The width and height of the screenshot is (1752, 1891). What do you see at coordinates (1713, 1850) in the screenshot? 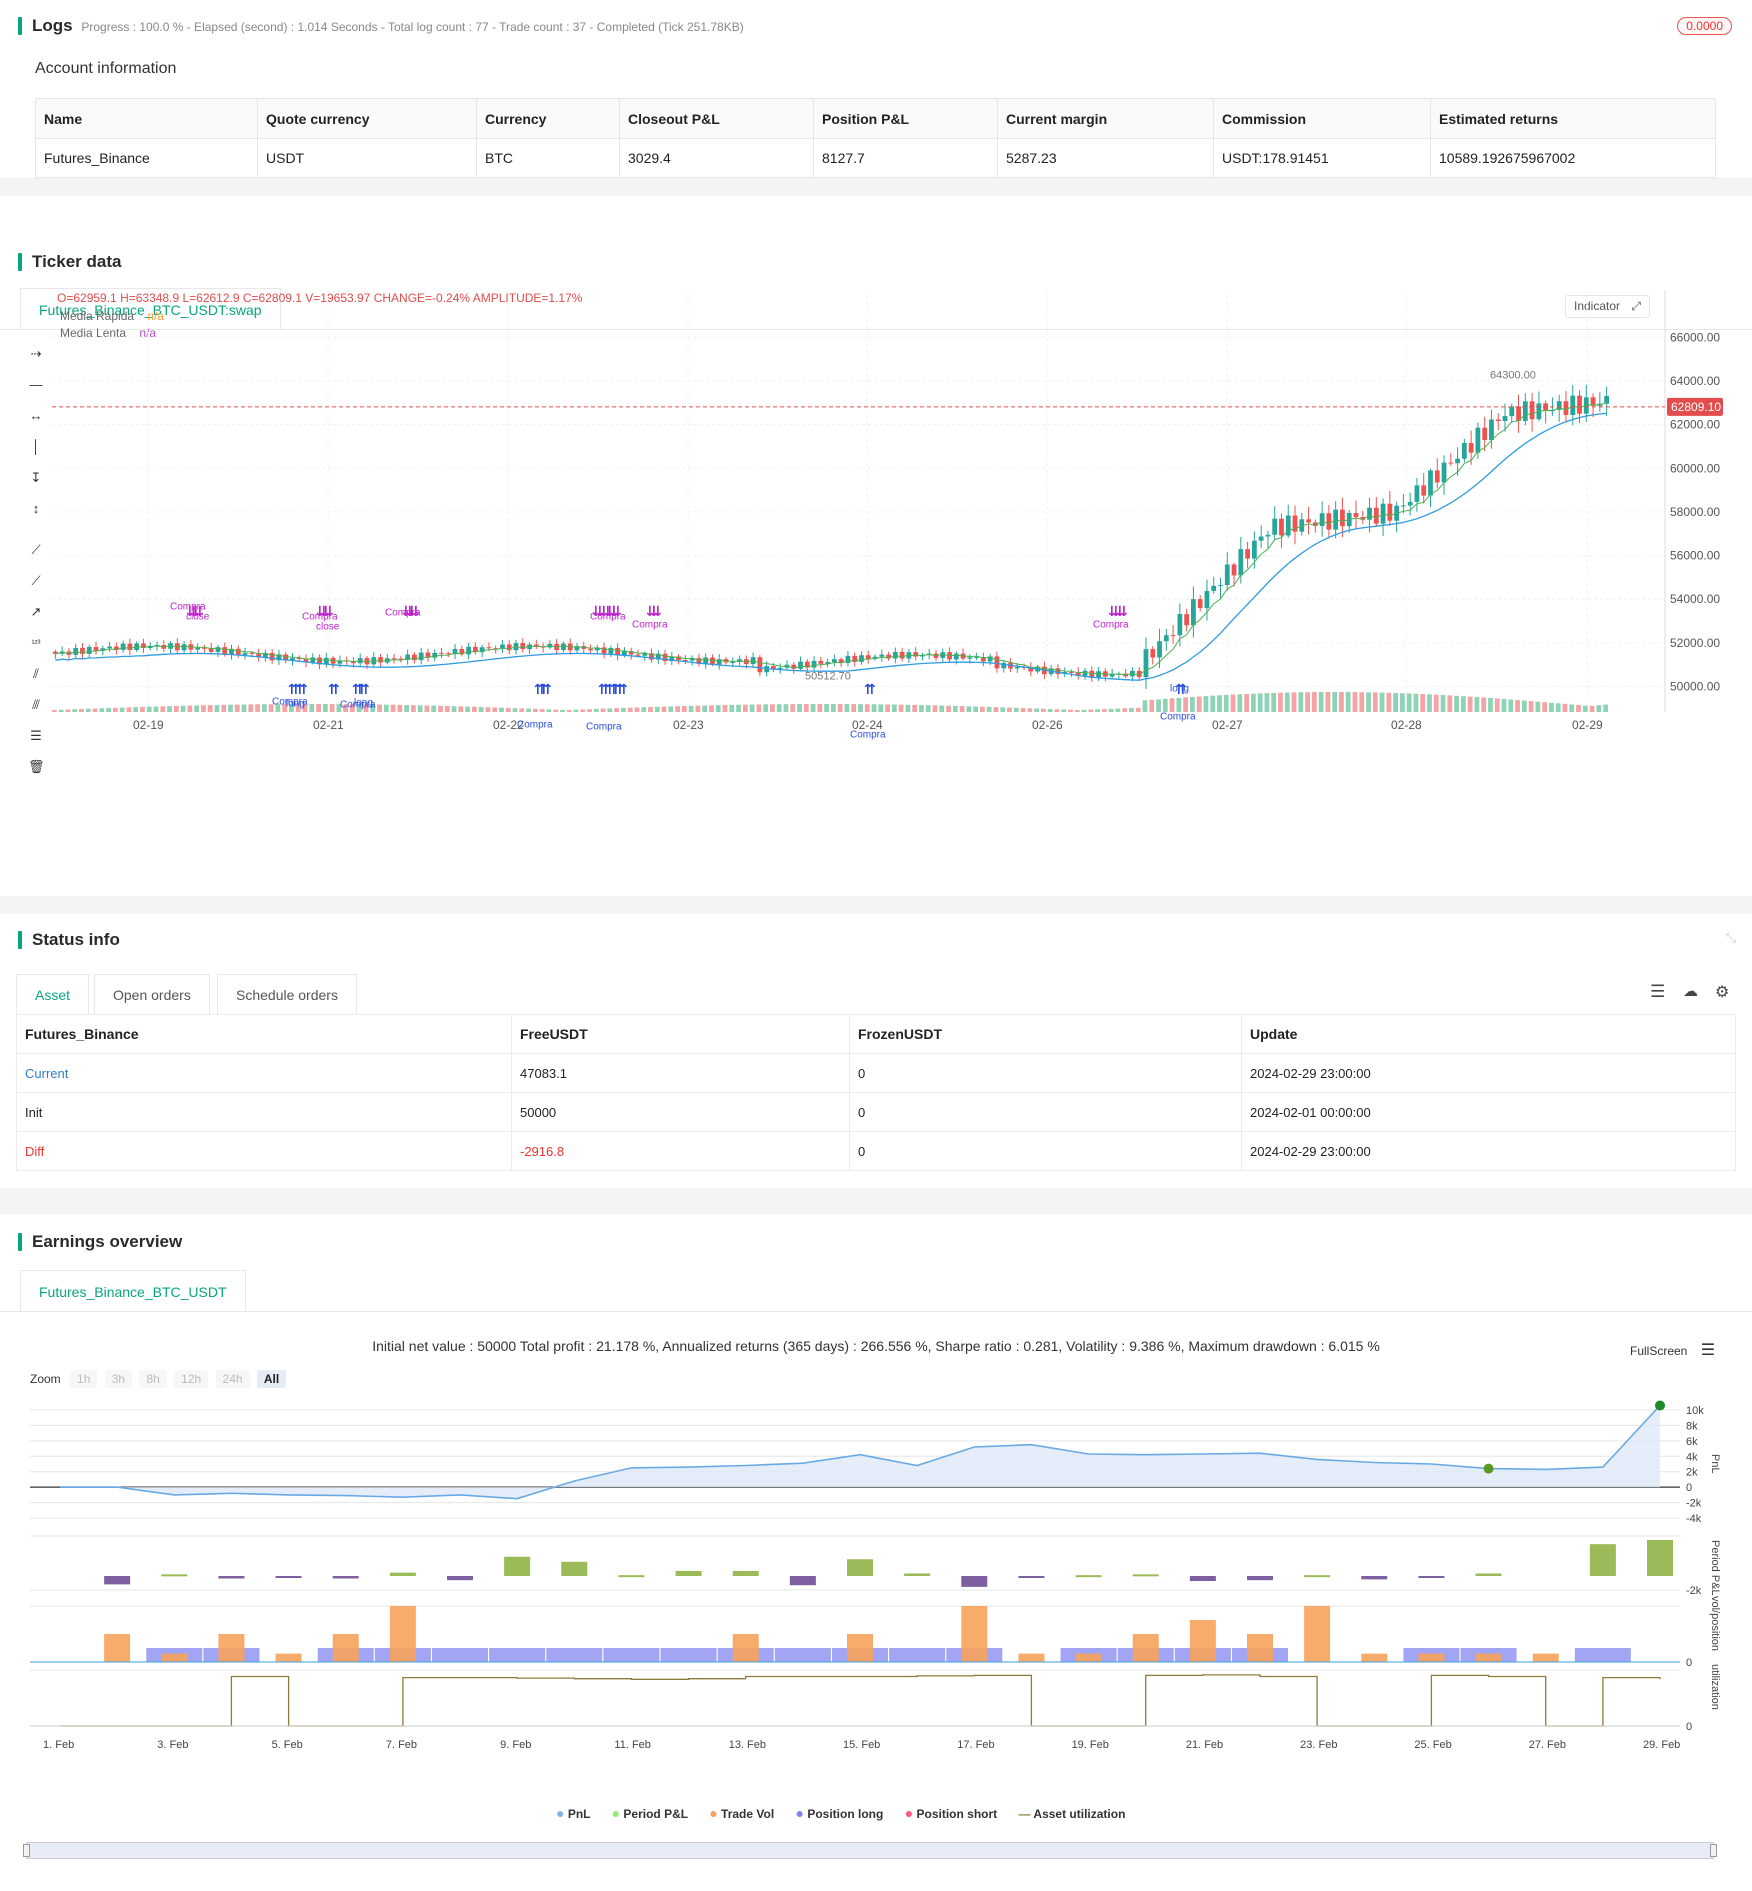
I see `navigator-right-handle` at bounding box center [1713, 1850].